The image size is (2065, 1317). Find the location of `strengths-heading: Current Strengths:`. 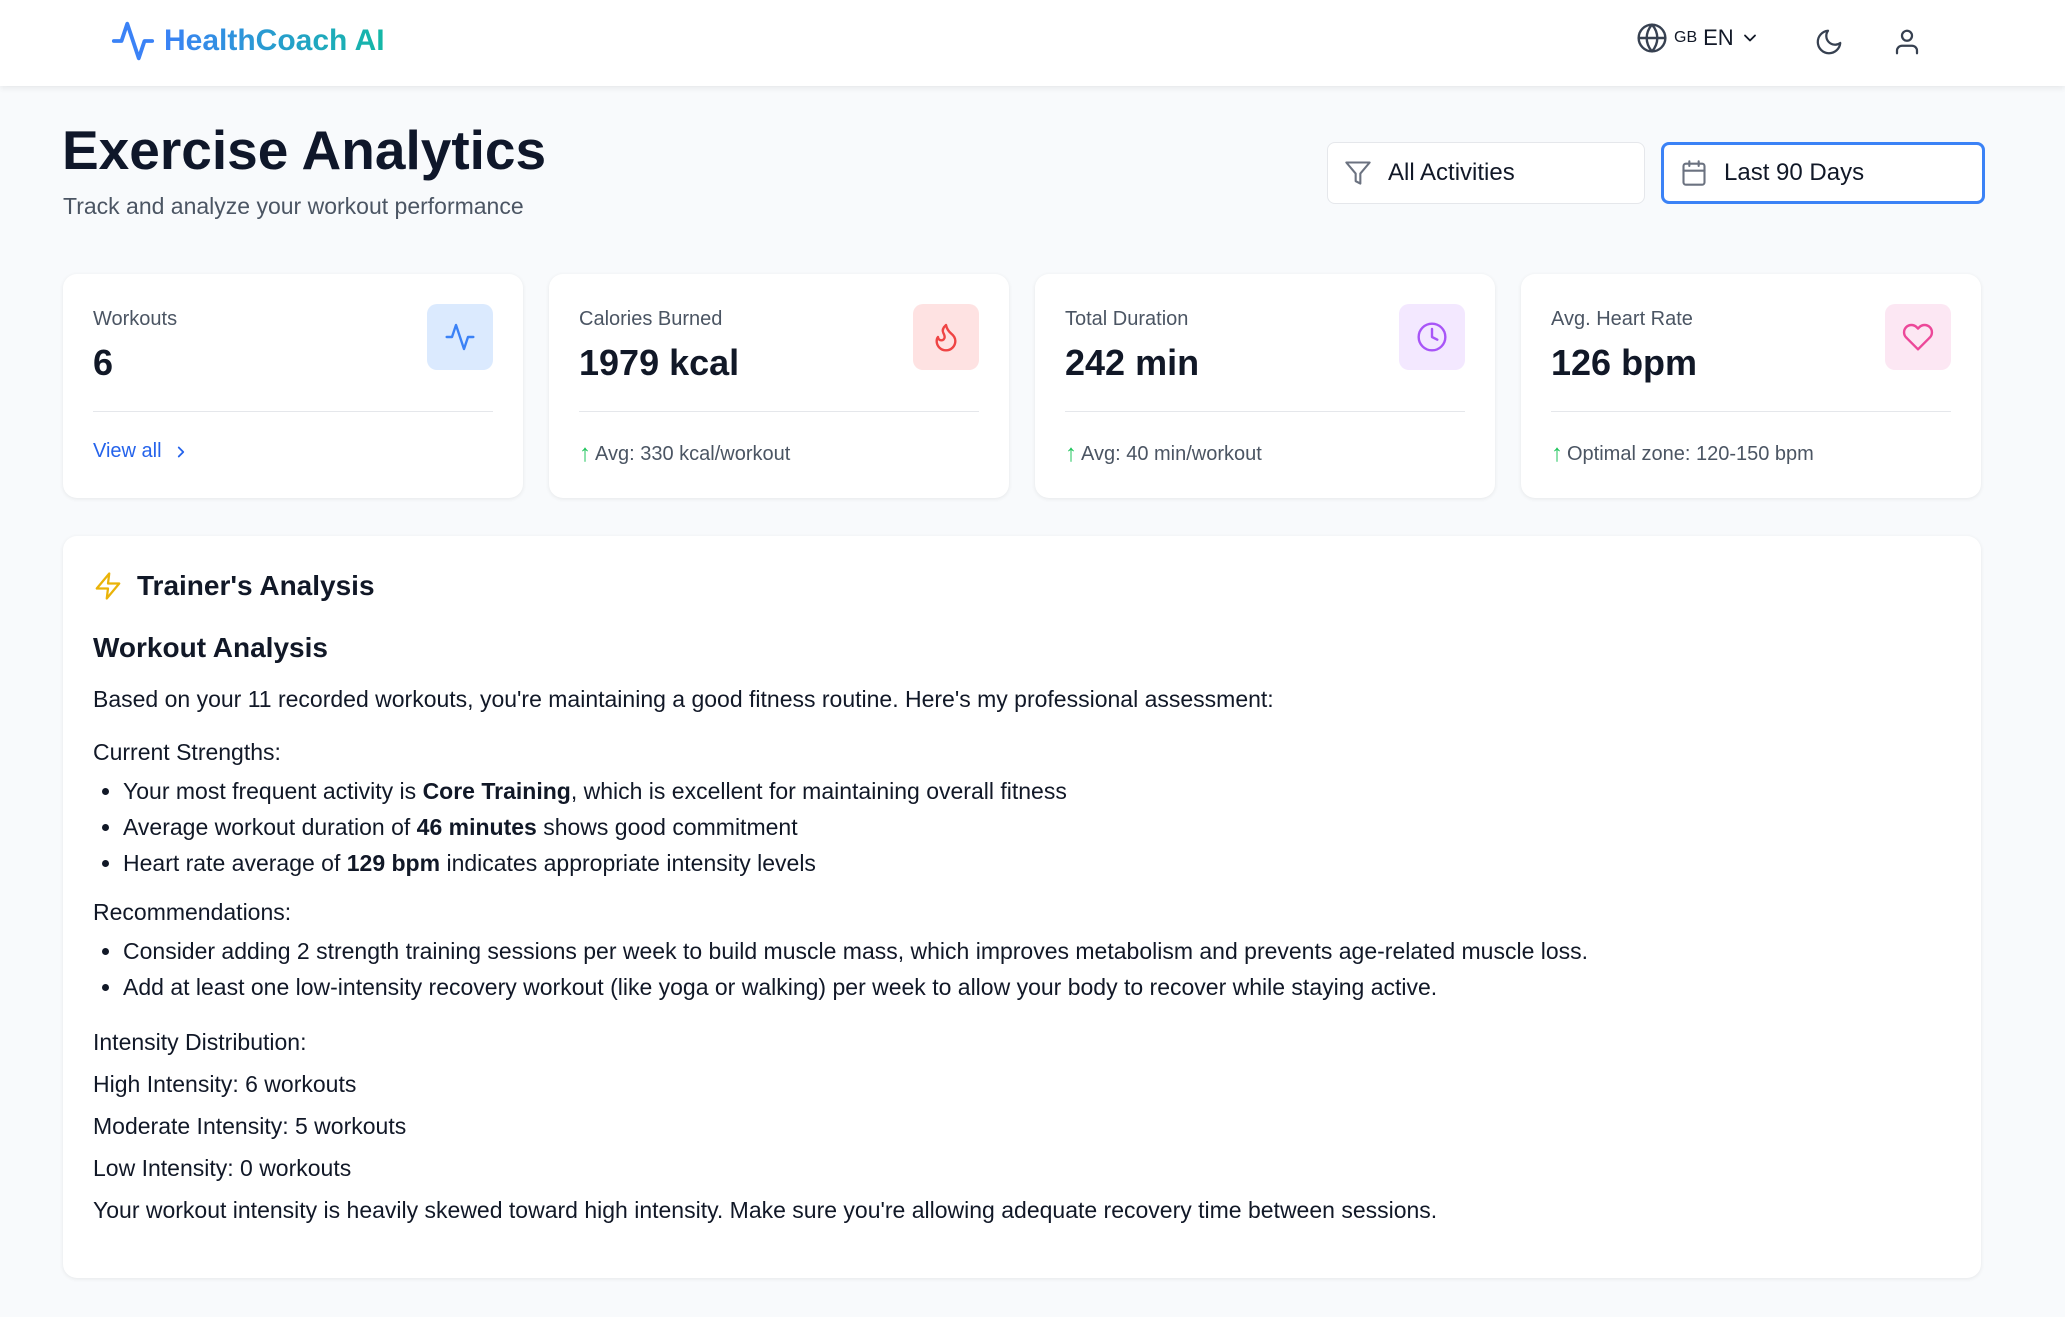

strengths-heading: Current Strengths: is located at coordinates (187, 752).